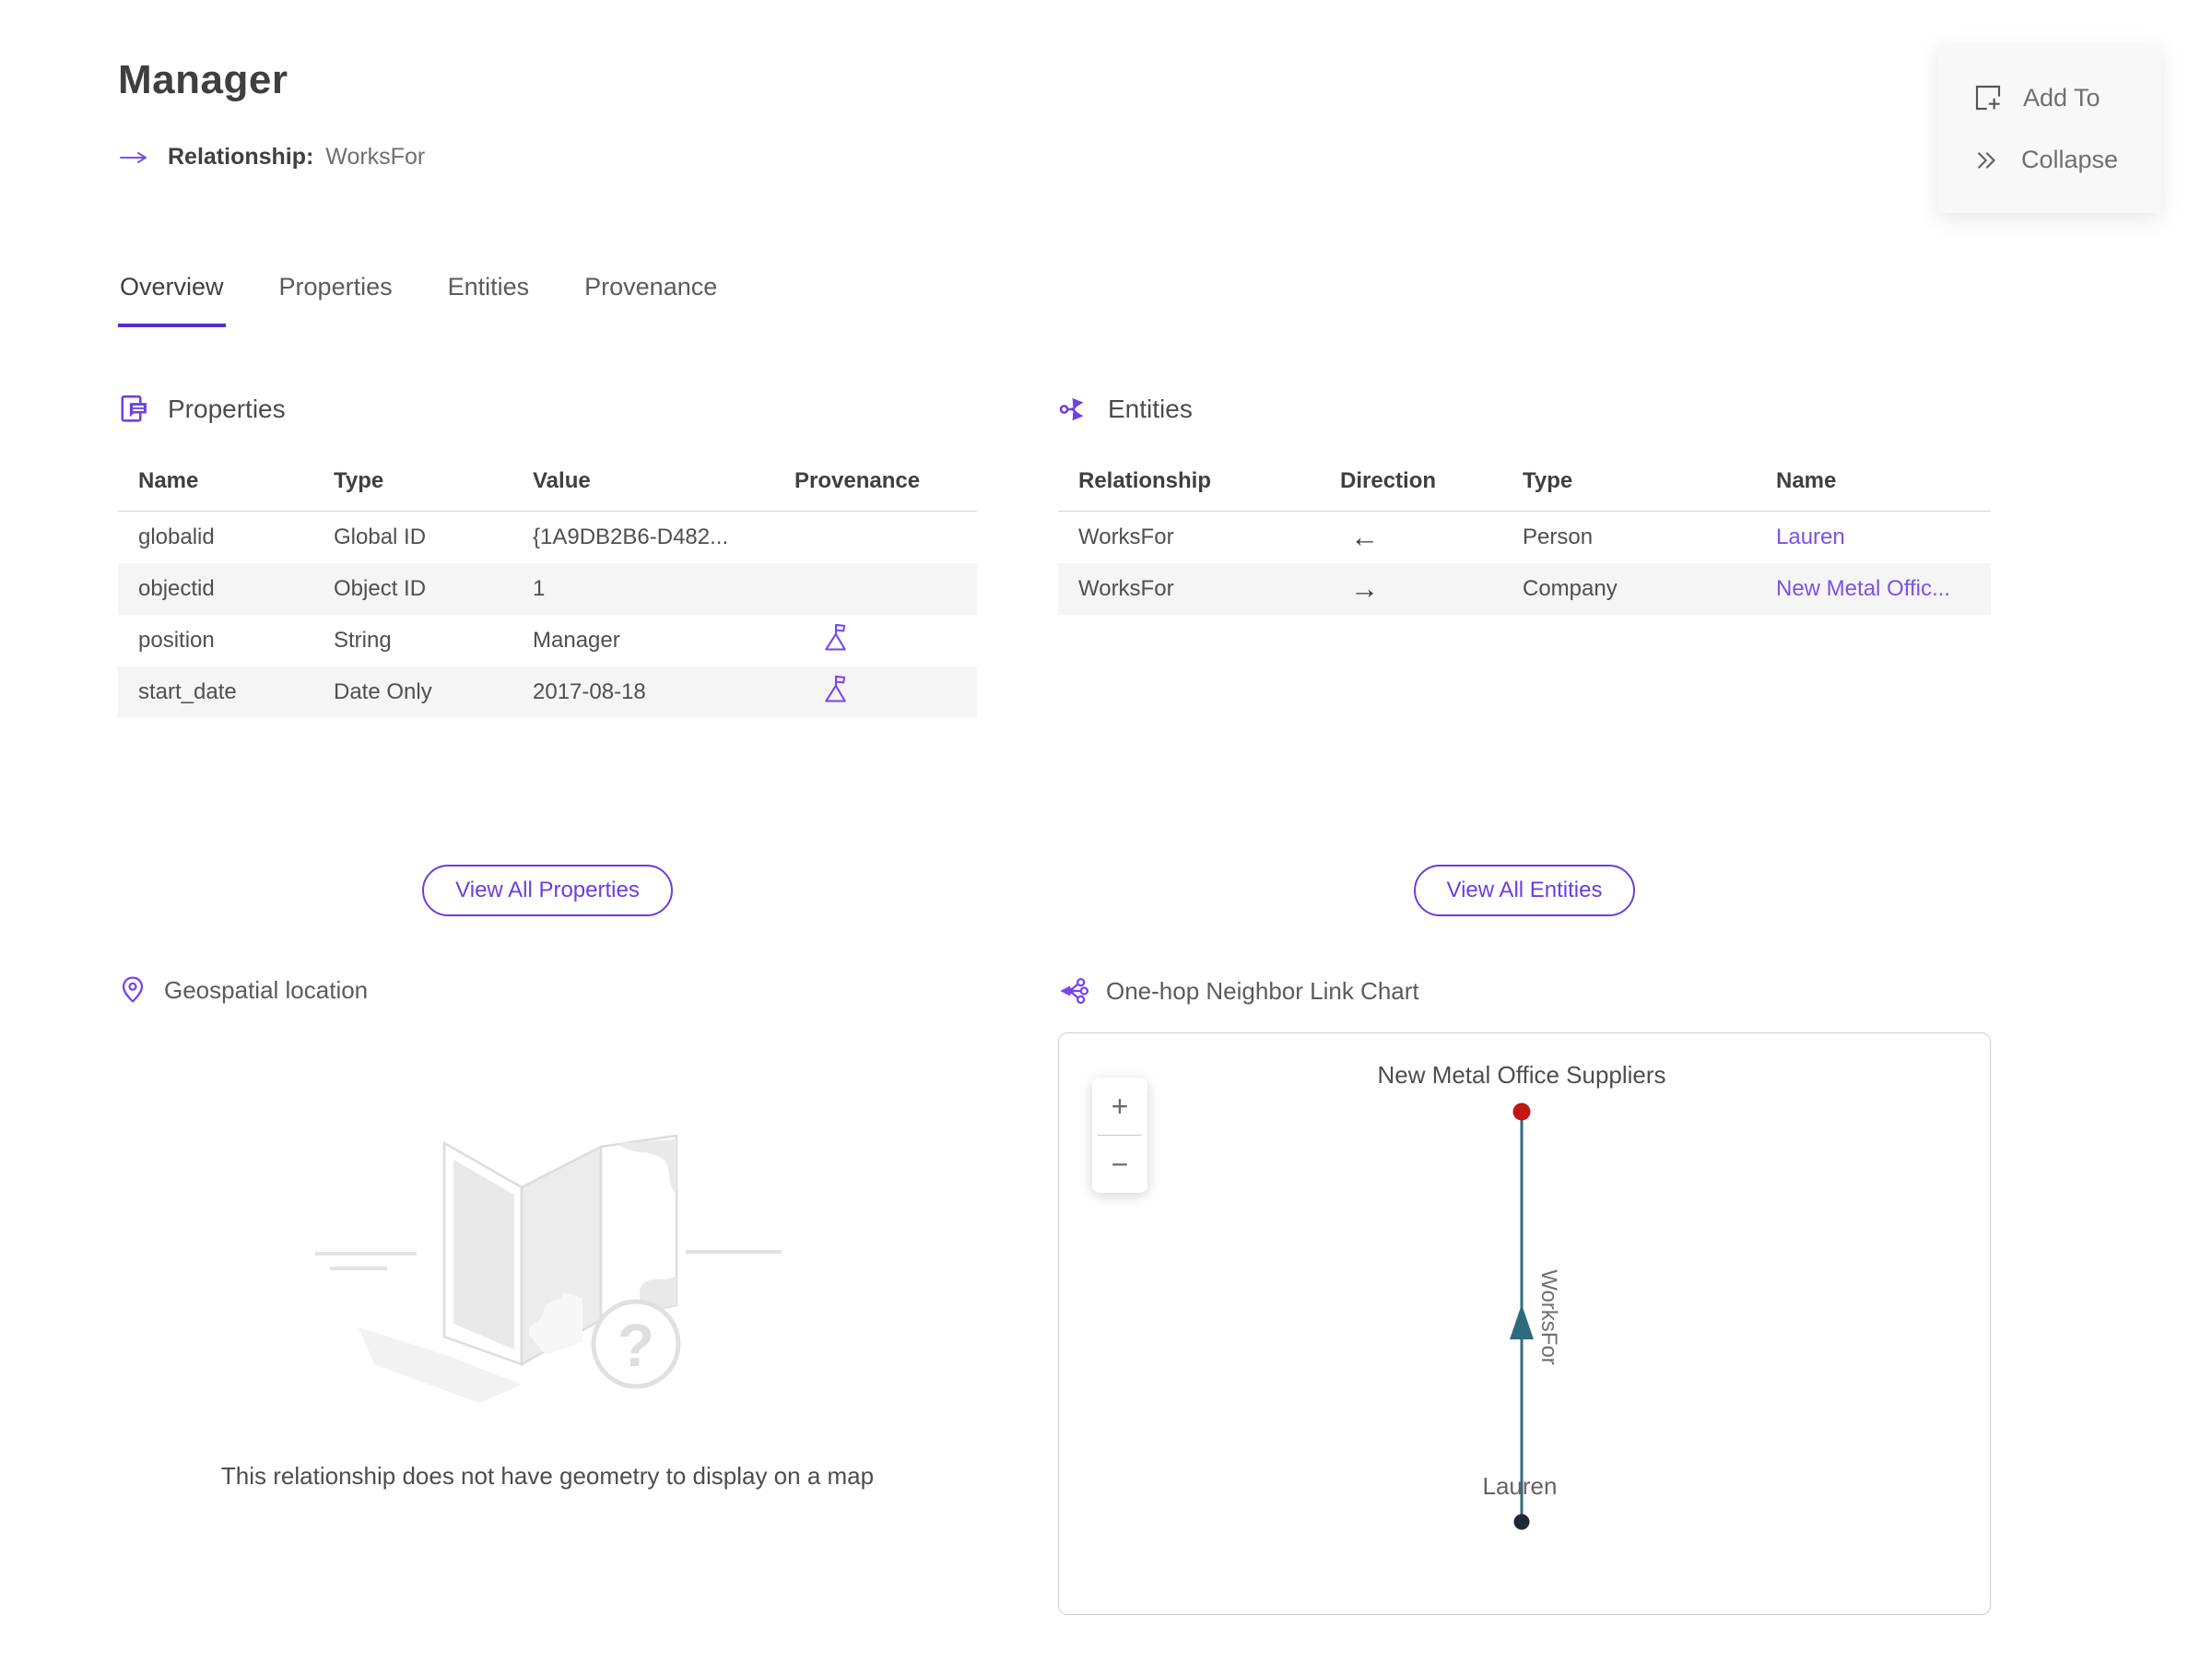 The image size is (2212, 1674). I want to click on add-to-label: Add To, so click(2061, 97).